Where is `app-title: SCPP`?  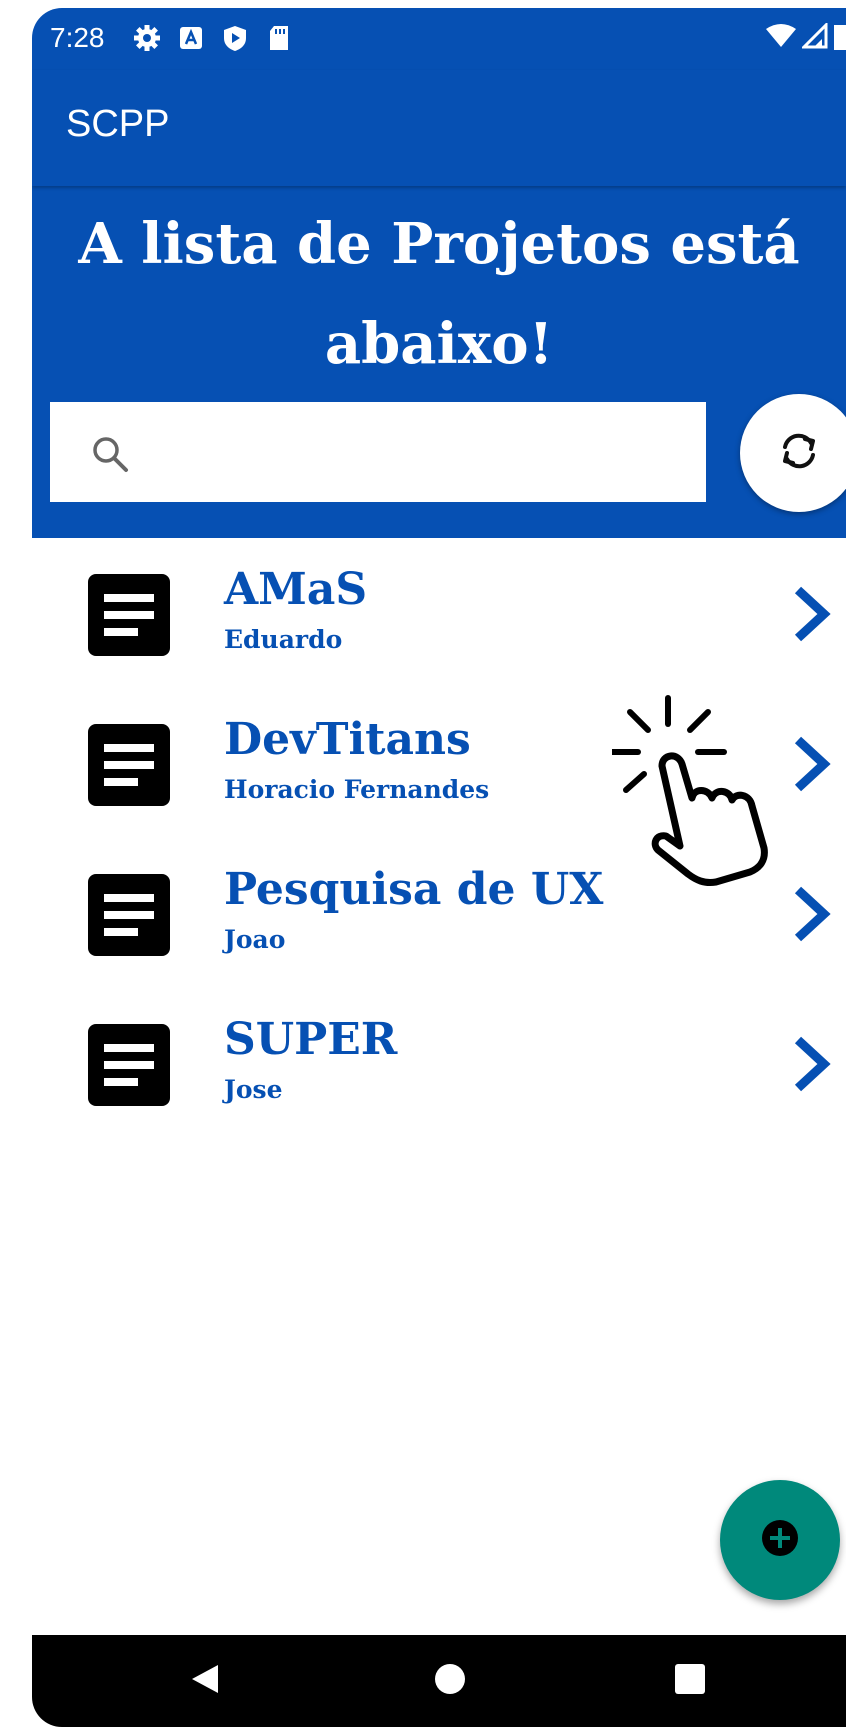
app-title: SCPP is located at coordinates (118, 124).